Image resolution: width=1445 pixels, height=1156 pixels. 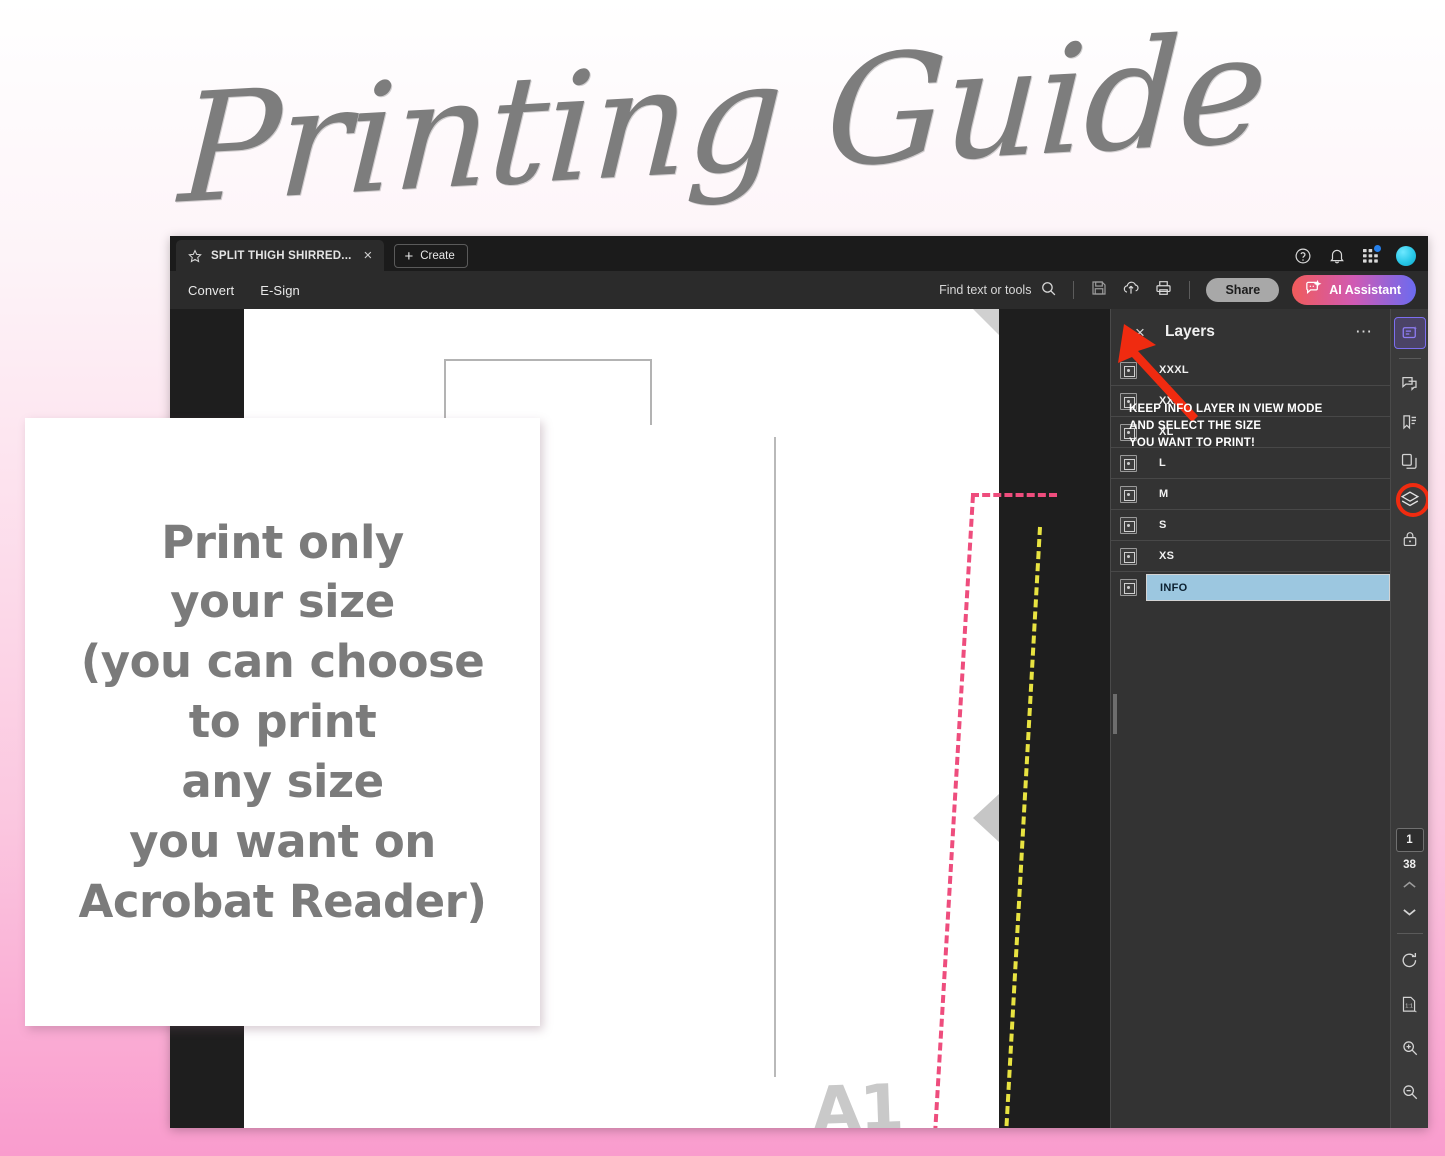 What do you see at coordinates (986, 818) in the screenshot?
I see `page-side-marker` at bounding box center [986, 818].